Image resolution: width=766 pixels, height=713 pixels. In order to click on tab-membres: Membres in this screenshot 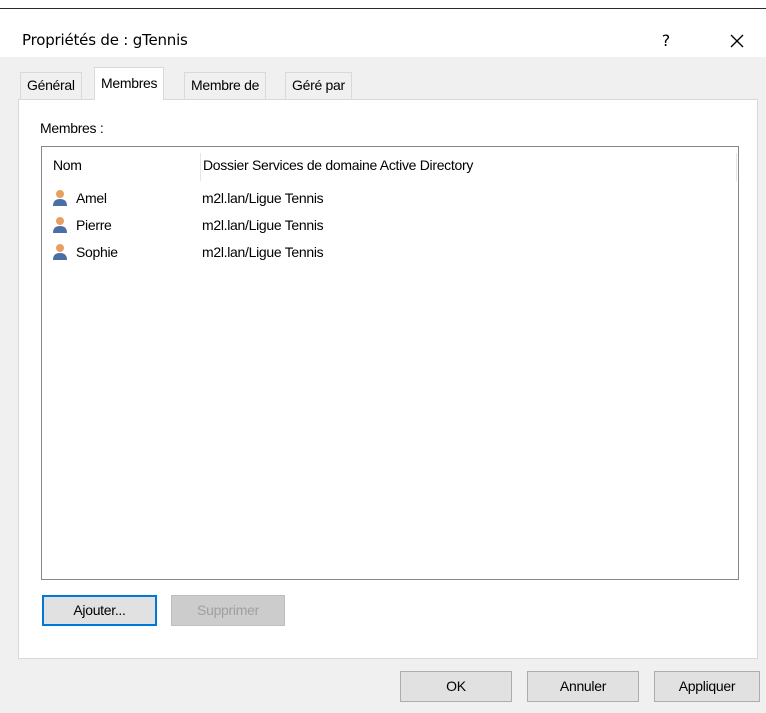, I will do `click(129, 83)`.